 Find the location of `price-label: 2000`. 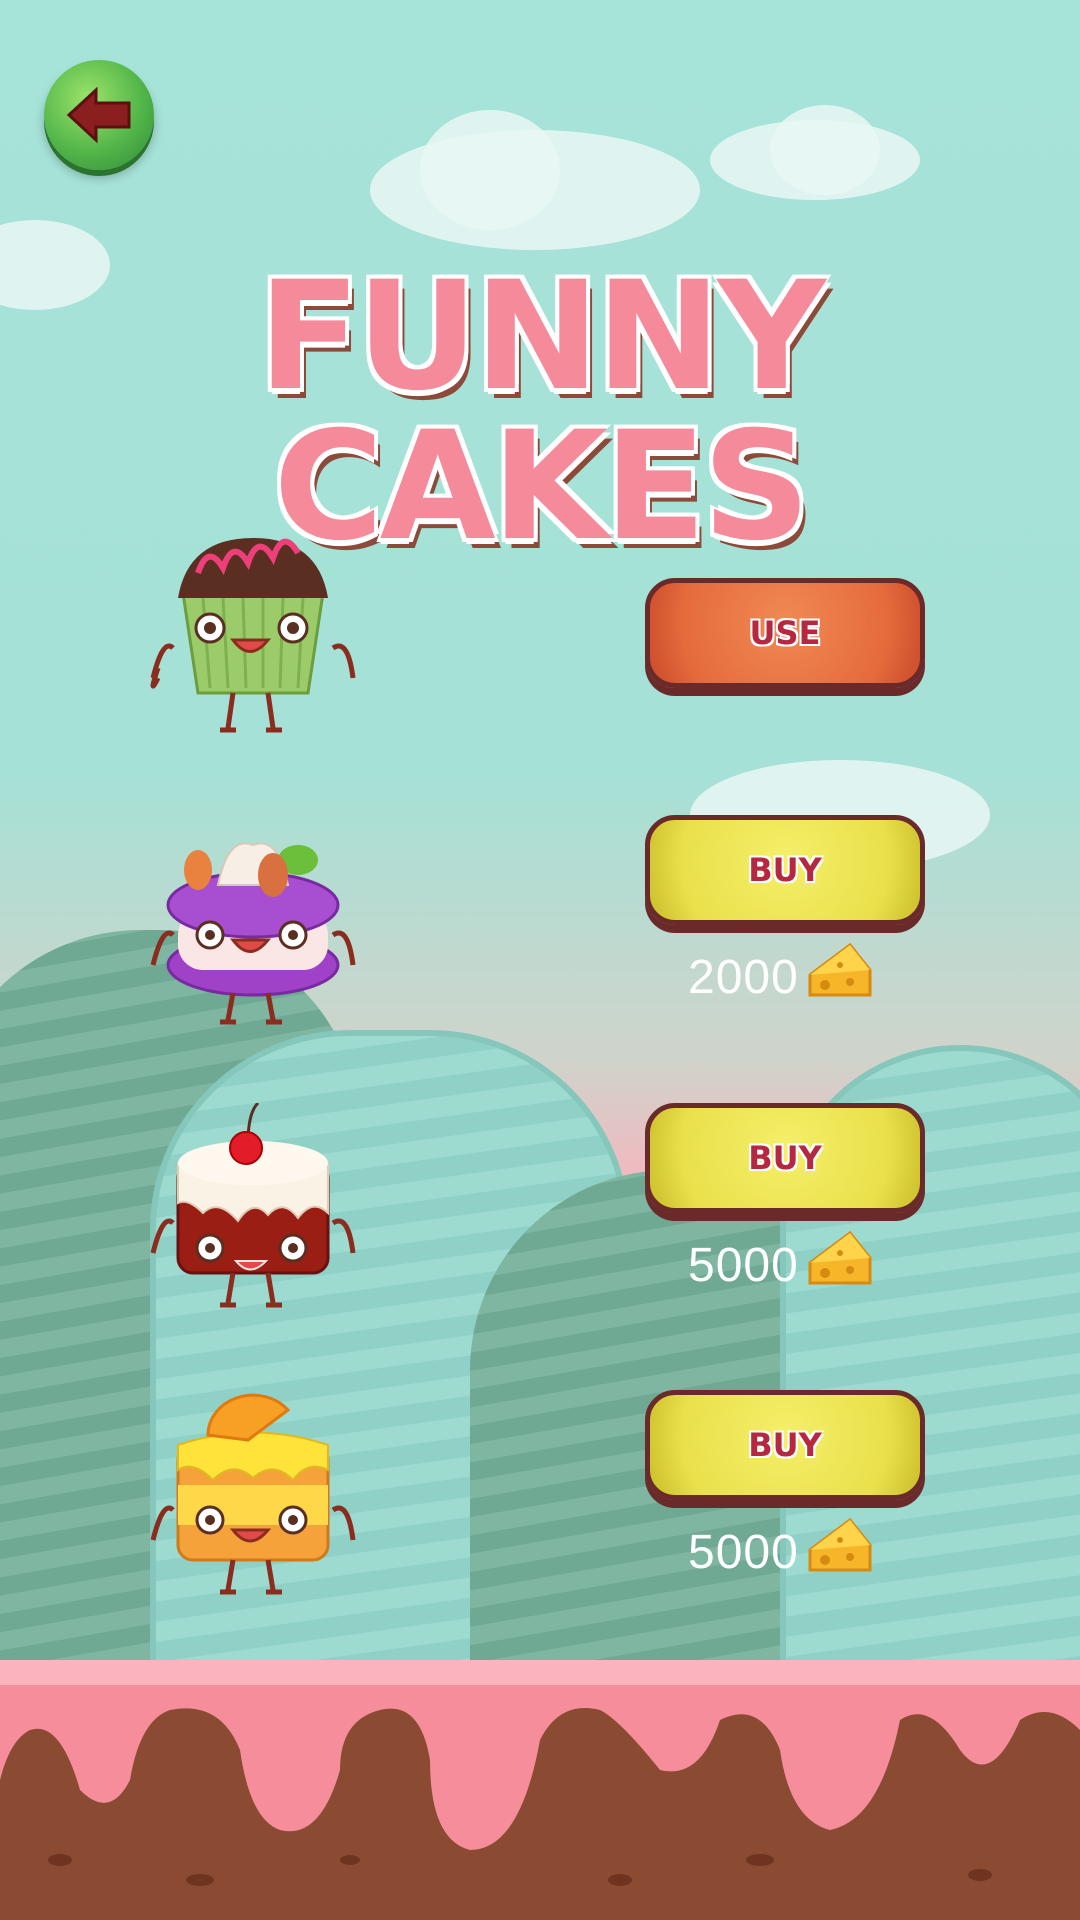

price-label: 2000 is located at coordinates (743, 977).